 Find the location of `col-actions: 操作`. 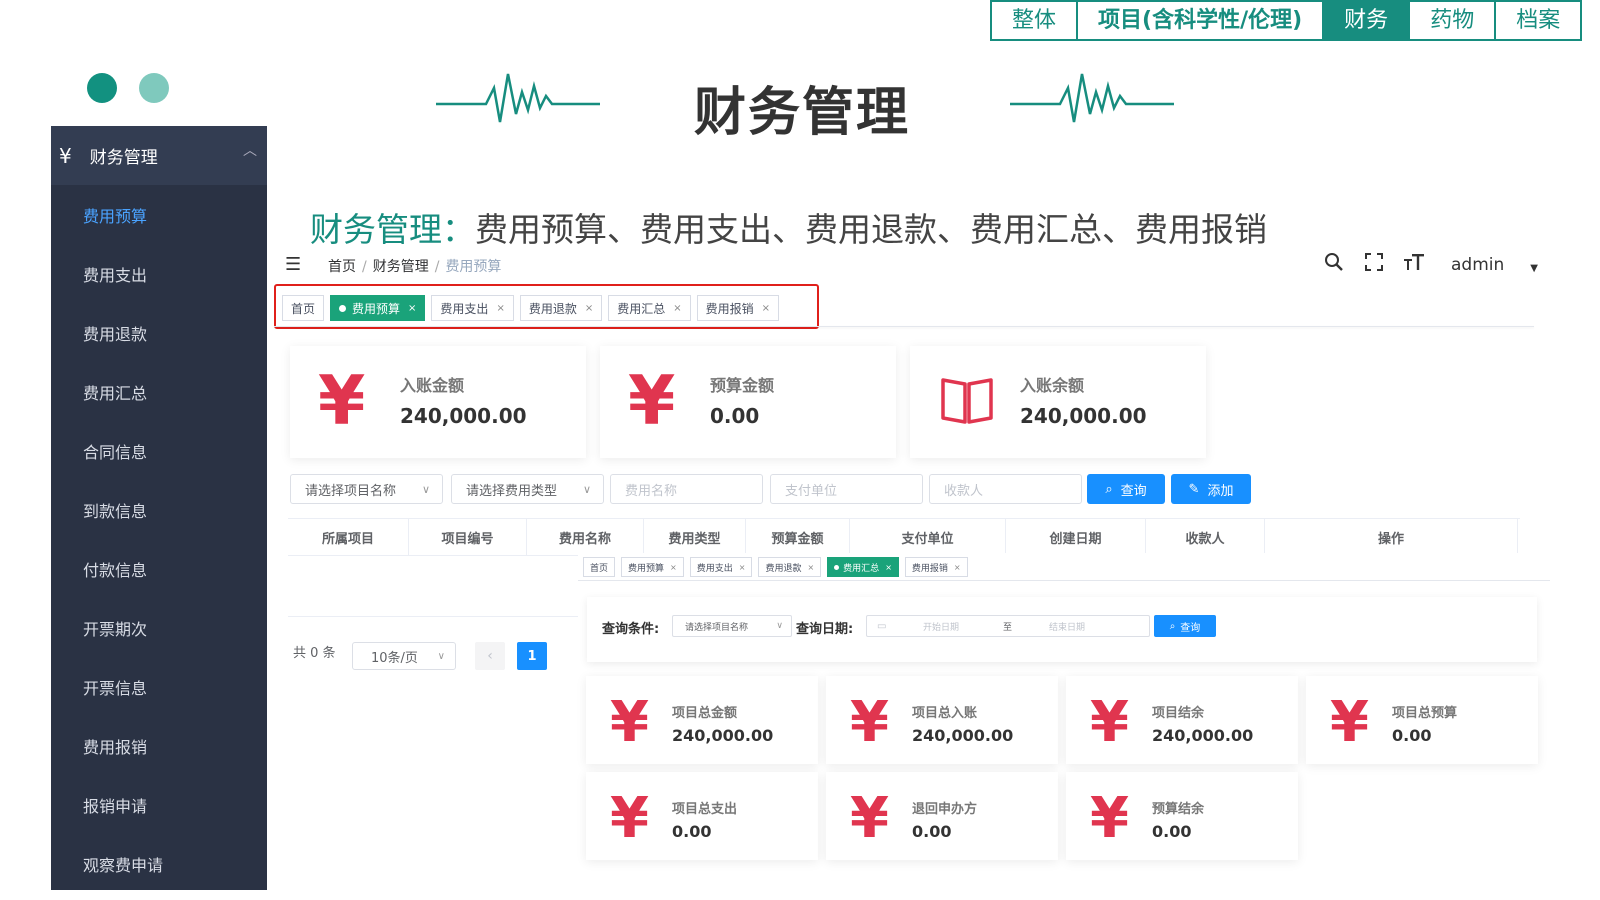

col-actions: 操作 is located at coordinates (1391, 537).